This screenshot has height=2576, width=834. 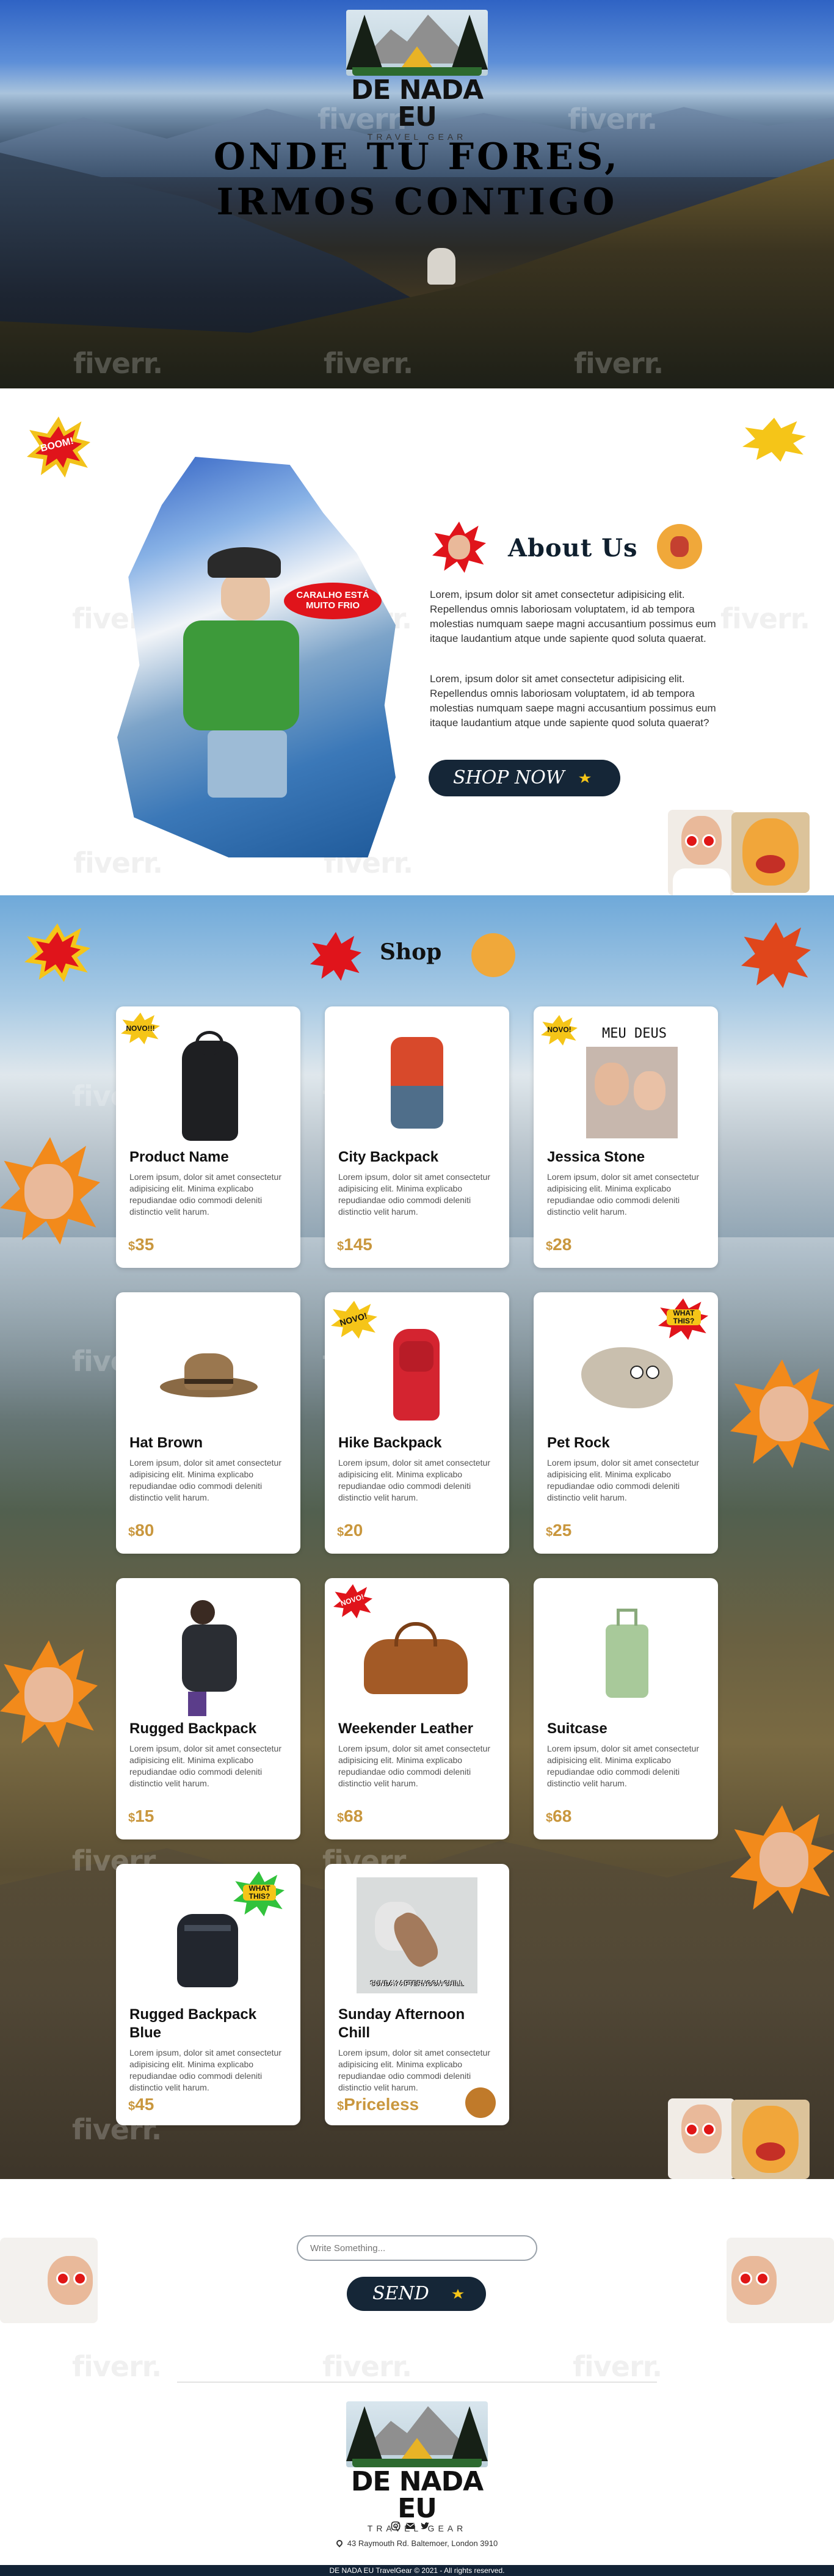 I want to click on message-input, so click(x=417, y=2248).